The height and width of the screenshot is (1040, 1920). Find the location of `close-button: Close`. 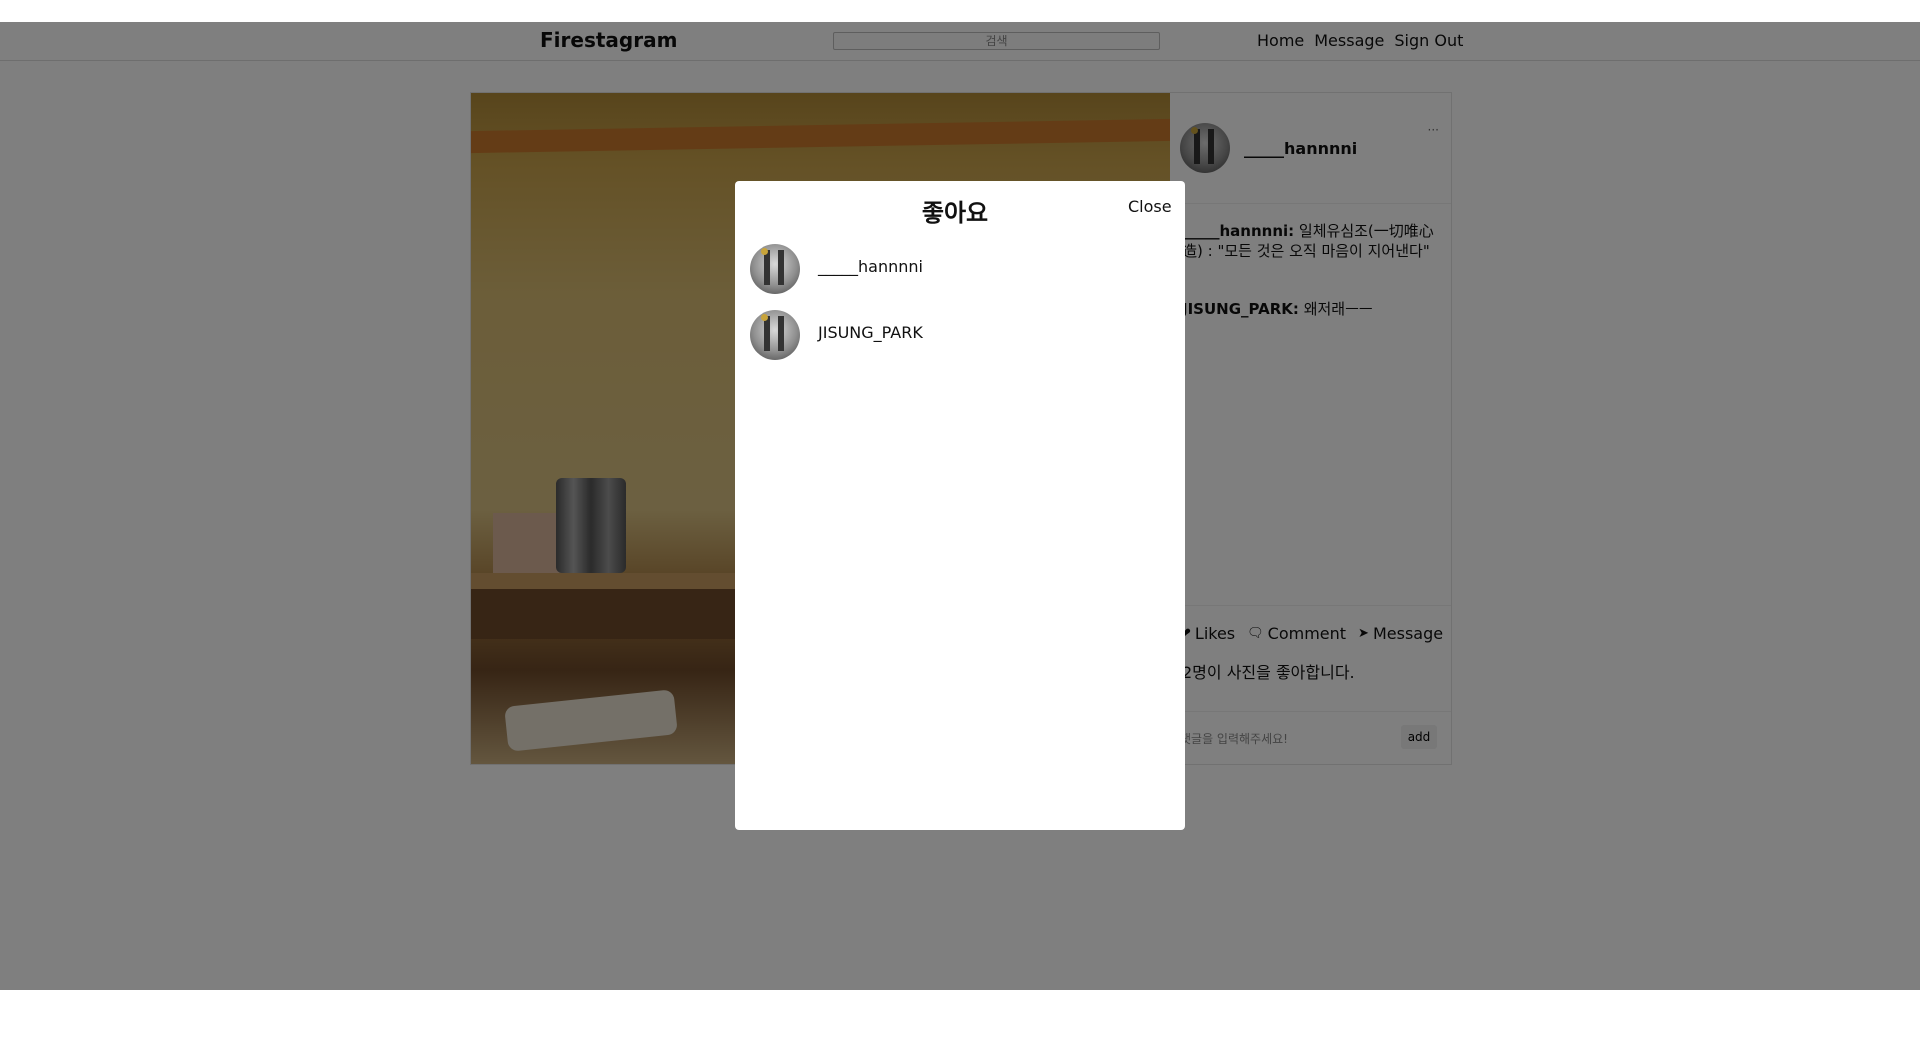

close-button: Close is located at coordinates (1150, 206).